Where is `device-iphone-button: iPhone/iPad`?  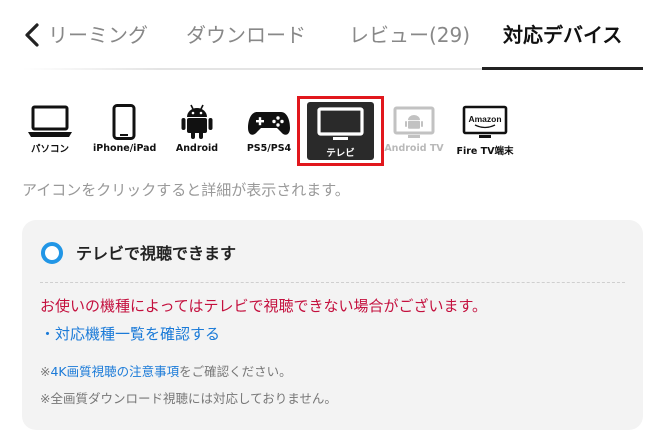
device-iphone-button: iPhone/iPad is located at coordinates (125, 139).